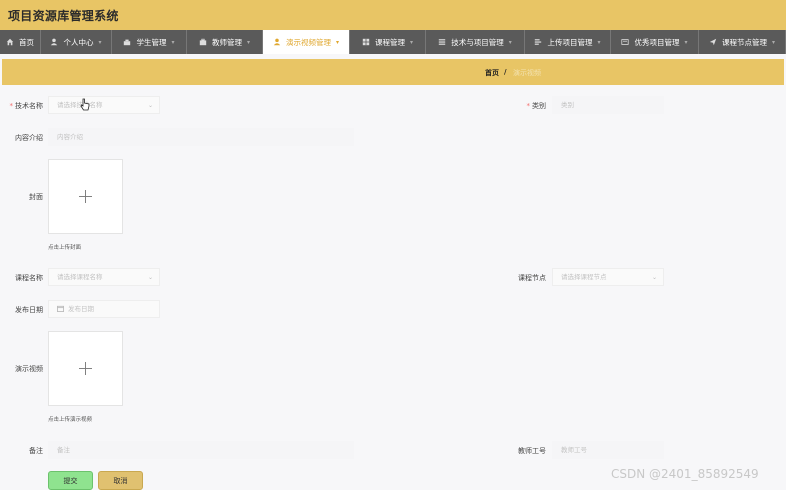 The image size is (786, 490). I want to click on nav-item-demo-video-management: 演示视频管理 ▾, so click(306, 42).